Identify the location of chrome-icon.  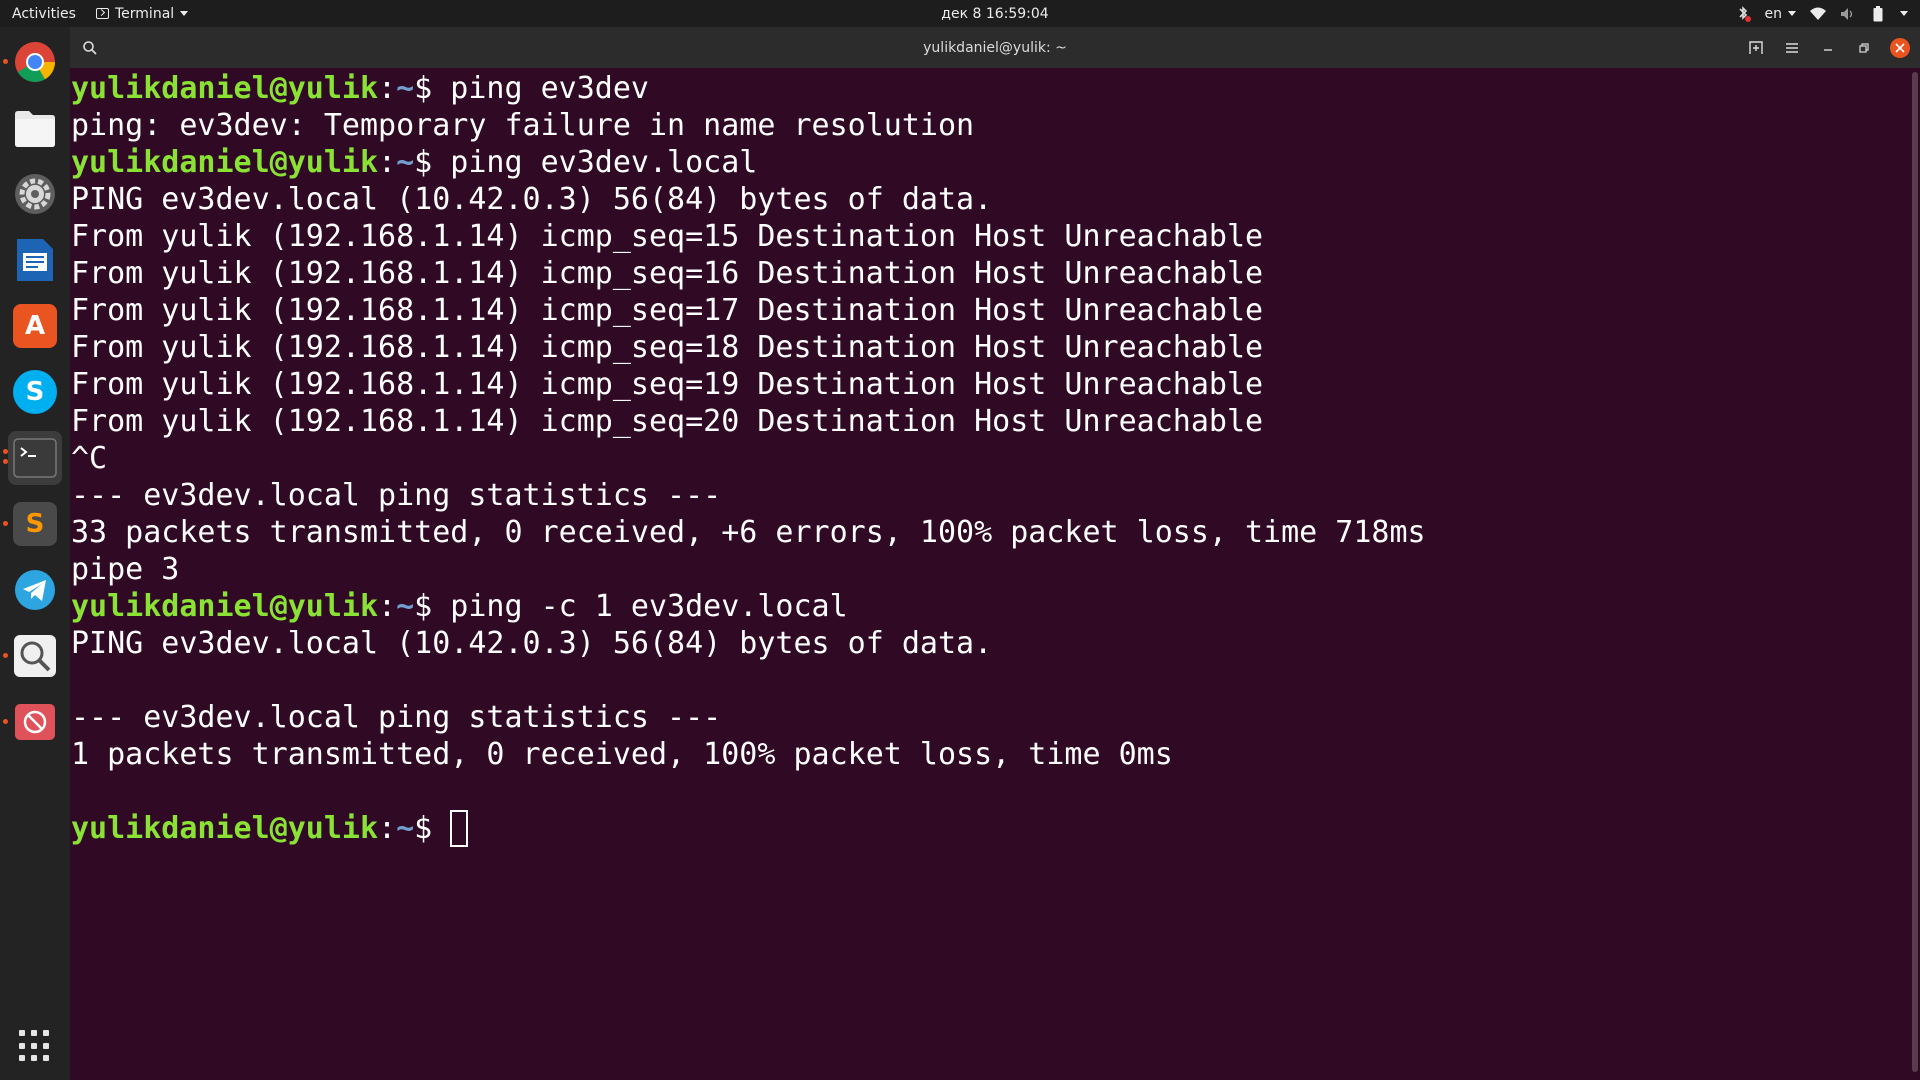
(35, 62).